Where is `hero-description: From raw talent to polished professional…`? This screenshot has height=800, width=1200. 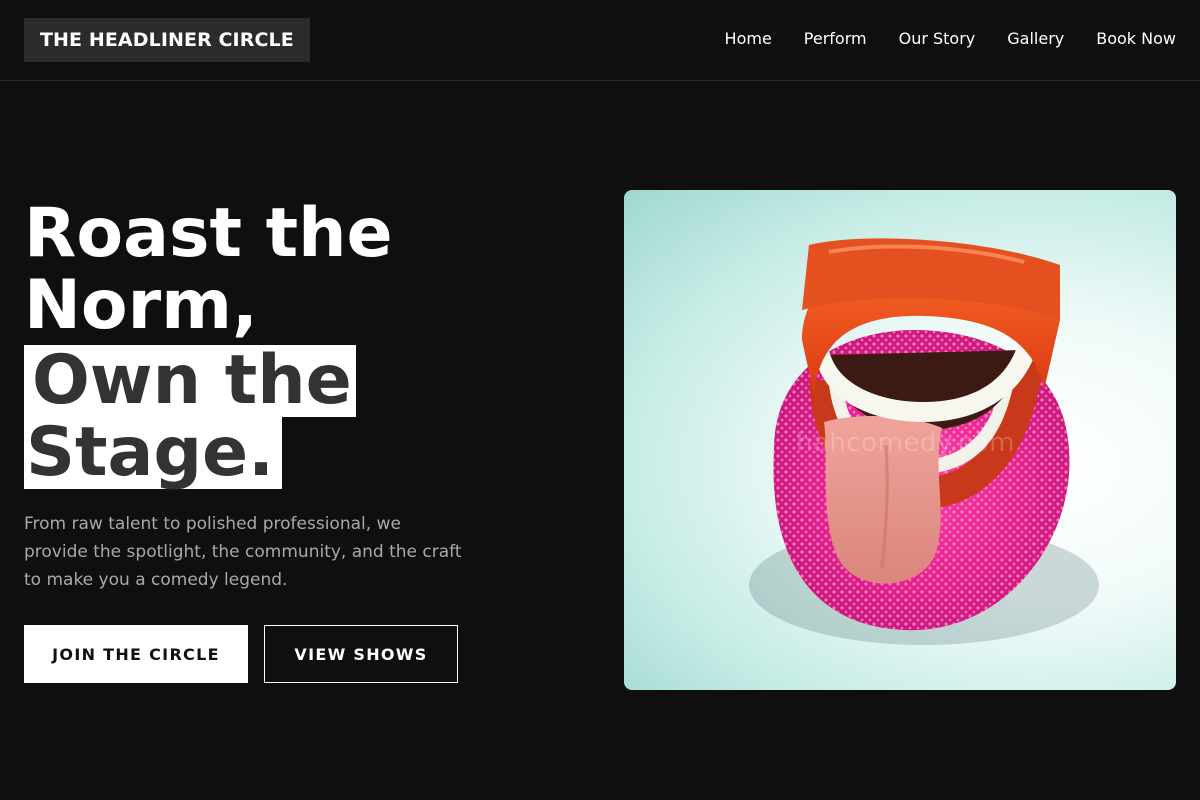 hero-description: From raw talent to polished professional… is located at coordinates (243, 552).